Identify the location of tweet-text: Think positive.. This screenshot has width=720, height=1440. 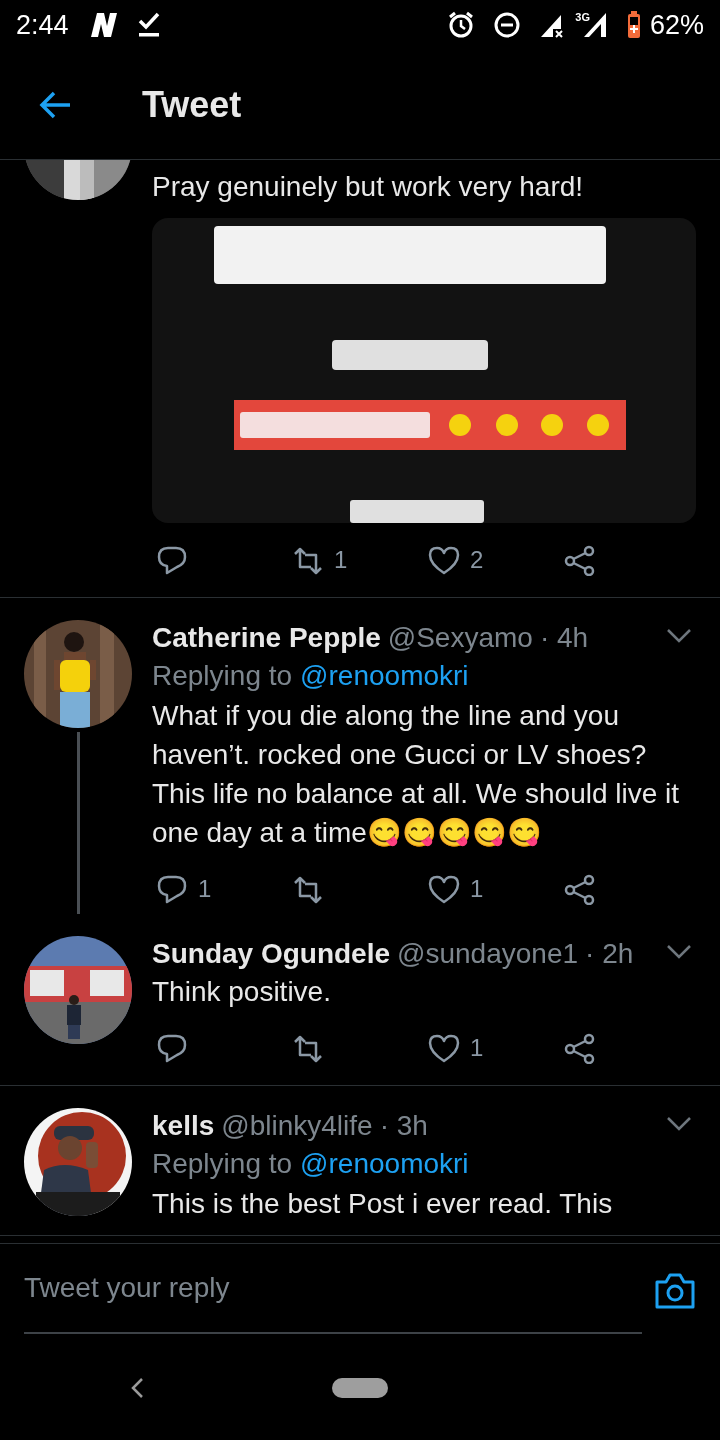
(242, 992).